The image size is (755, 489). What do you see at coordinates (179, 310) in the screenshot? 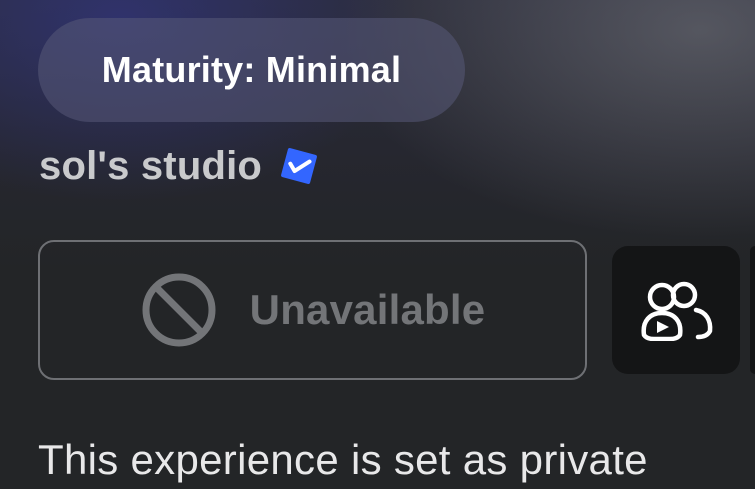
I see `ban-icon` at bounding box center [179, 310].